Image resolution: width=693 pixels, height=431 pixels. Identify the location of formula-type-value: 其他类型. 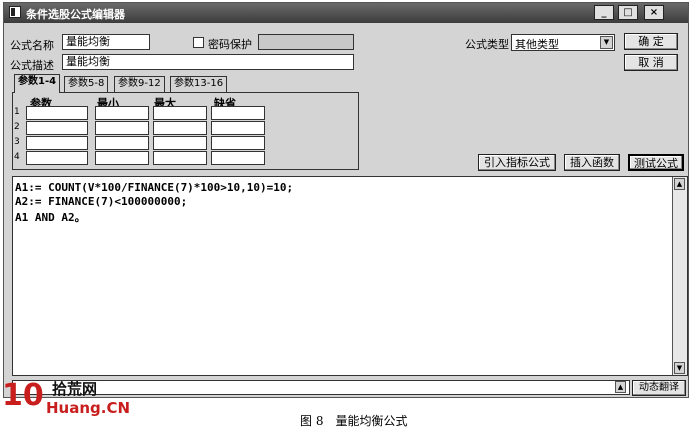
(537, 44).